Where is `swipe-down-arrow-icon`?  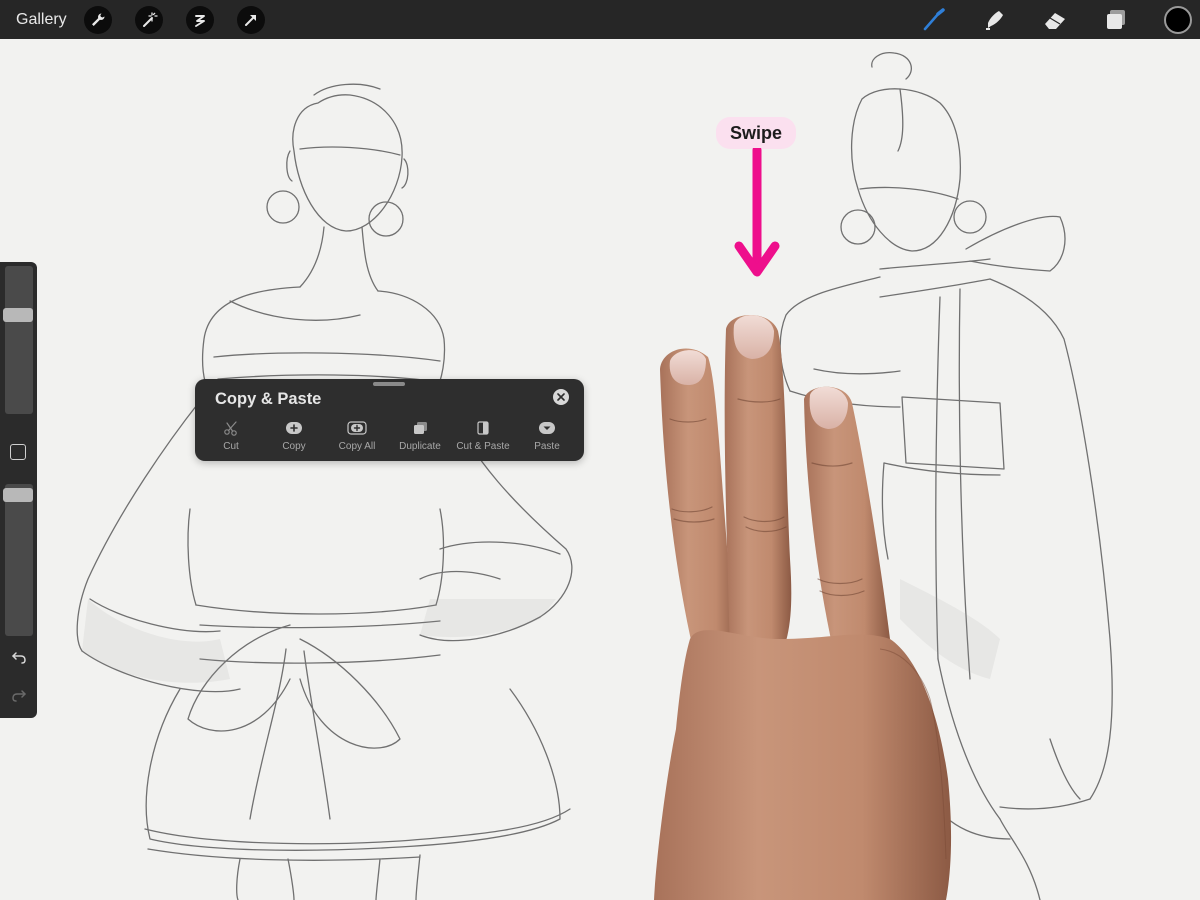
swipe-down-arrow-icon is located at coordinates (757, 212).